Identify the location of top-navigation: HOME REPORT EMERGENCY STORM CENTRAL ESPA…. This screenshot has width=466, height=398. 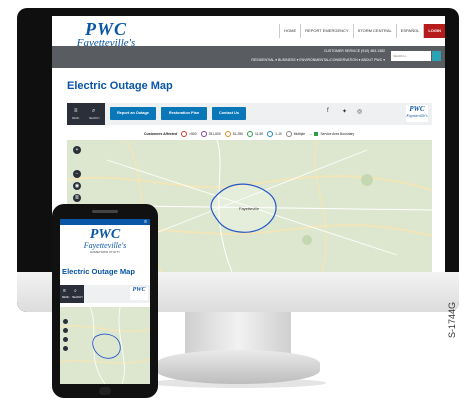
(362, 31).